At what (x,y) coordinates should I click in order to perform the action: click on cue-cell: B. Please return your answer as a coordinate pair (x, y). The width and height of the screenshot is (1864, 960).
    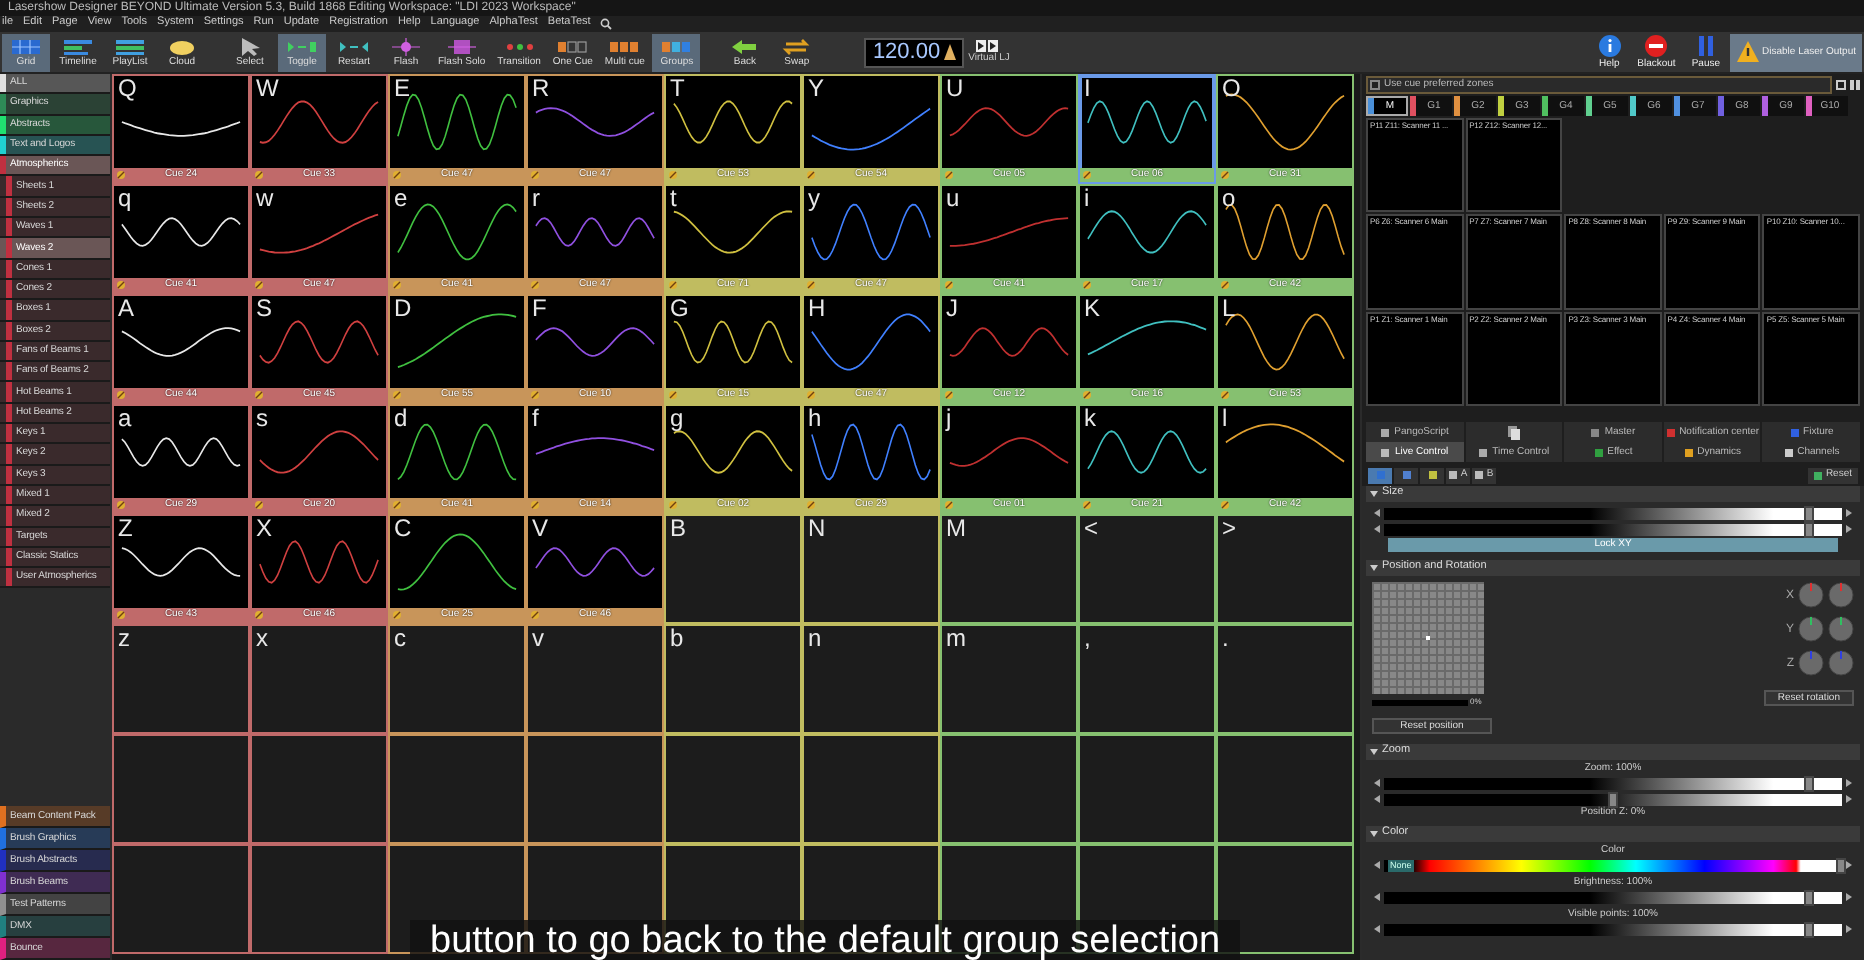
    Looking at the image, I should click on (733, 569).